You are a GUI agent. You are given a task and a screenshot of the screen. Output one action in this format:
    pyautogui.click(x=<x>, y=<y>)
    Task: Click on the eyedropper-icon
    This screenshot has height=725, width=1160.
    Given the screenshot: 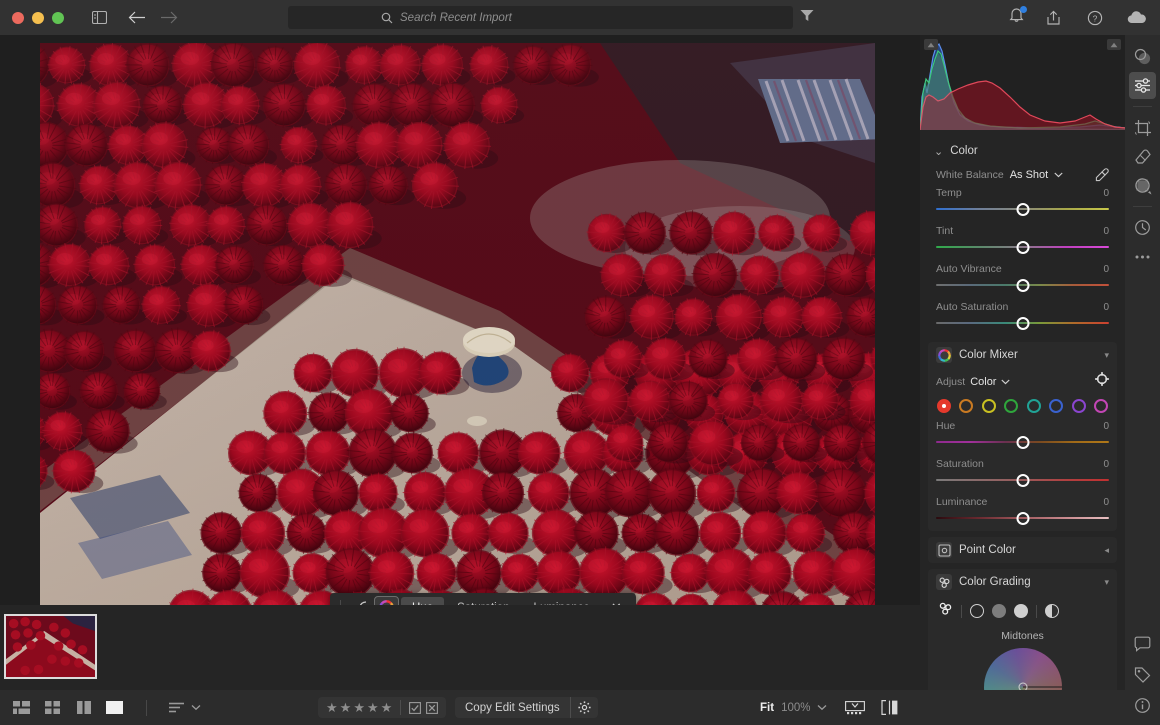 What is the action you would take?
    pyautogui.click(x=1102, y=175)
    